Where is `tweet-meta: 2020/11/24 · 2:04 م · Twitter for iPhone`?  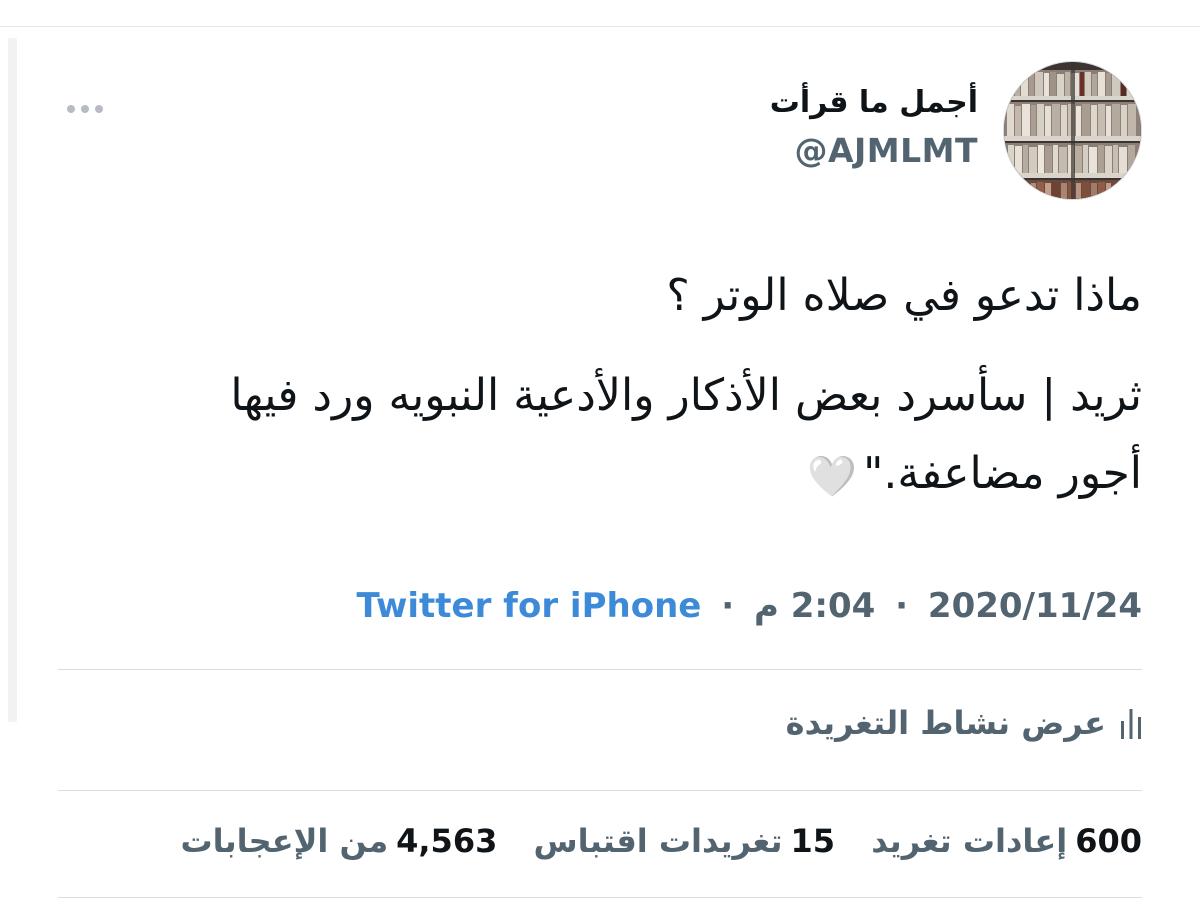 tweet-meta: 2020/11/24 · 2:04 م · Twitter for iPhone is located at coordinates (749, 606).